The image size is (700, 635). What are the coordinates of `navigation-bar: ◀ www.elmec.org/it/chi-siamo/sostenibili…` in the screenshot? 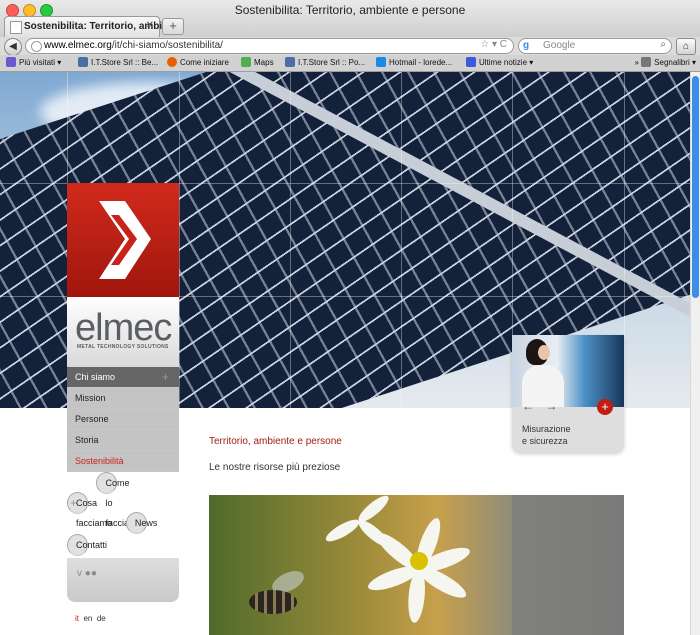 It's located at (350, 46).